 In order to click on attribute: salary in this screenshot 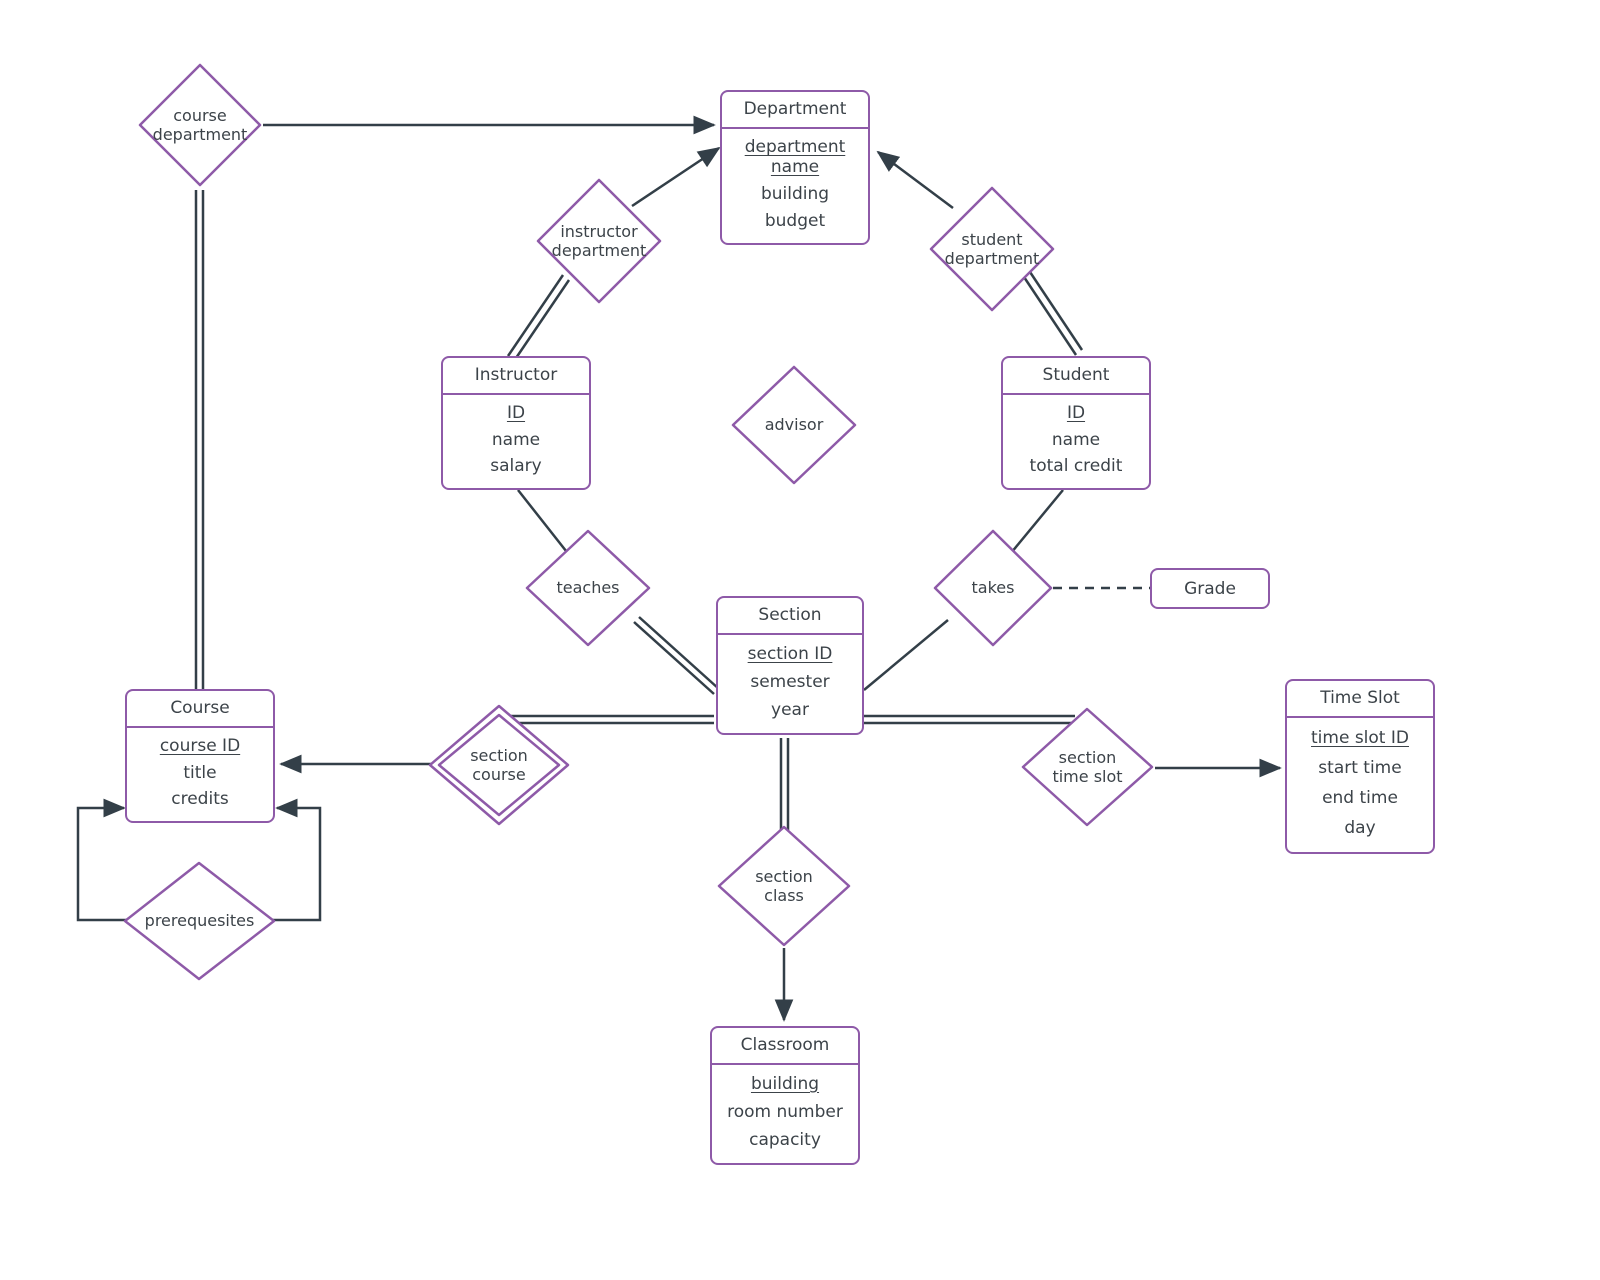, I will do `click(516, 466)`.